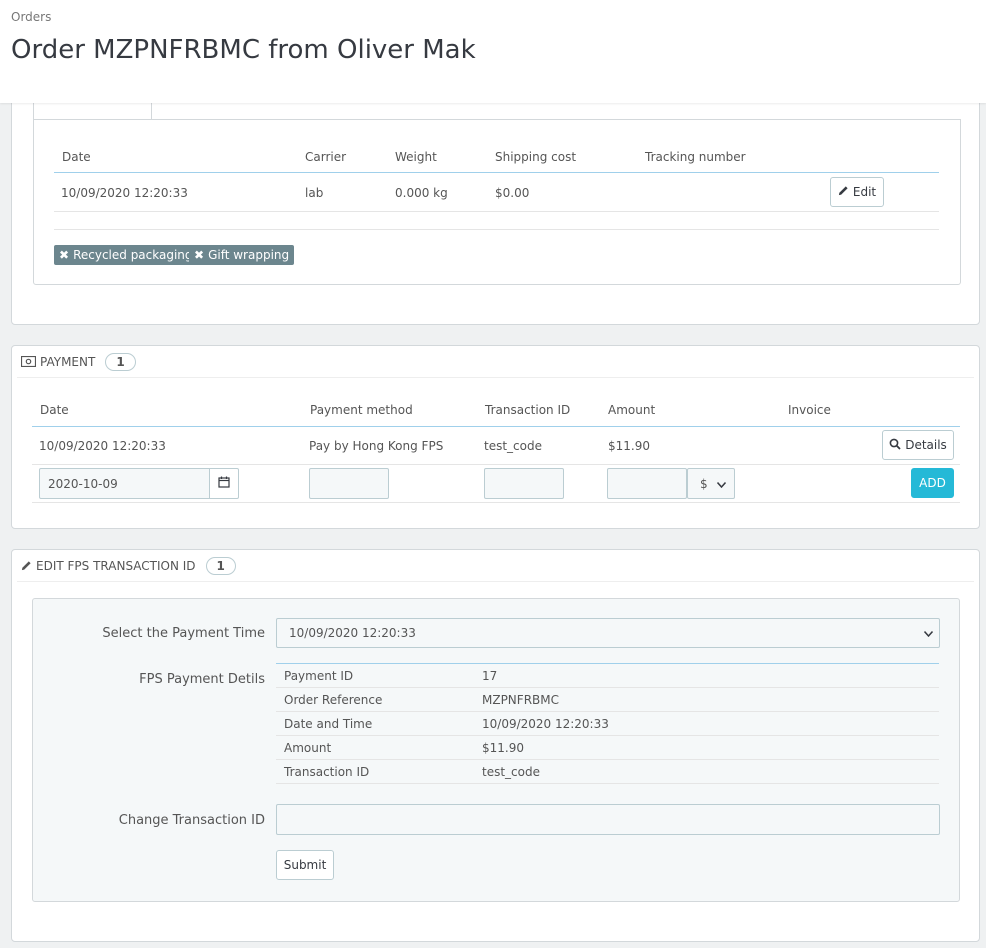 The image size is (986, 948). Describe the element at coordinates (607, 700) in the screenshot. I see `details-row-order-reference: Order Reference MZPNFRBMC` at that location.